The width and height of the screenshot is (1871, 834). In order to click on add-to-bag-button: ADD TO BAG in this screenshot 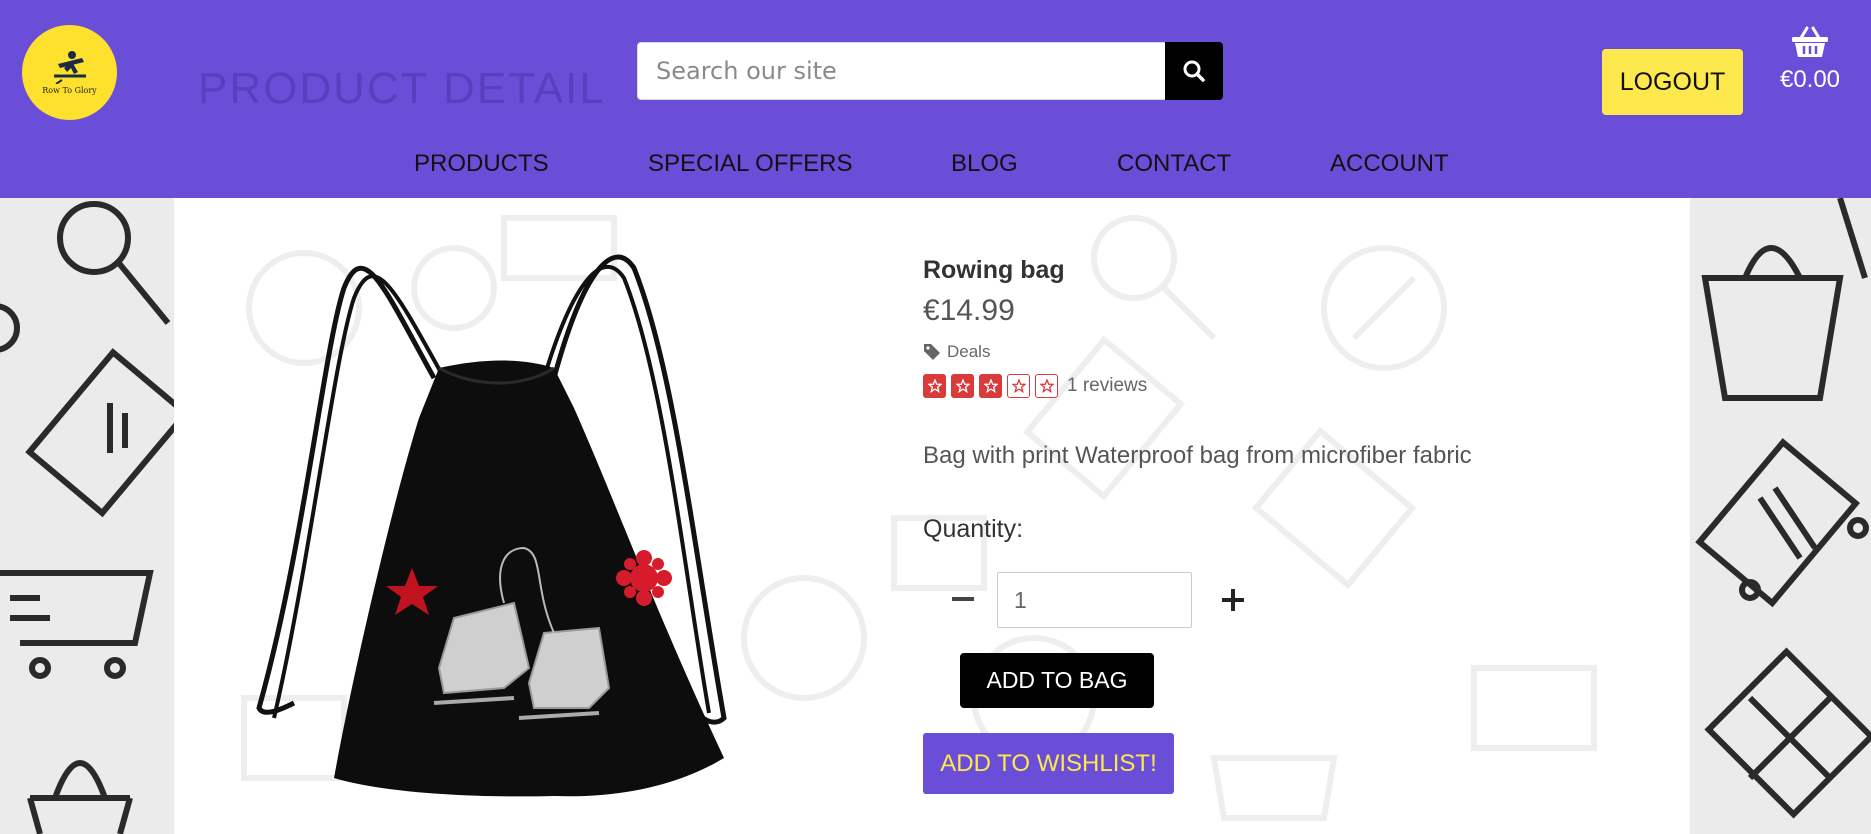, I will do `click(1057, 680)`.